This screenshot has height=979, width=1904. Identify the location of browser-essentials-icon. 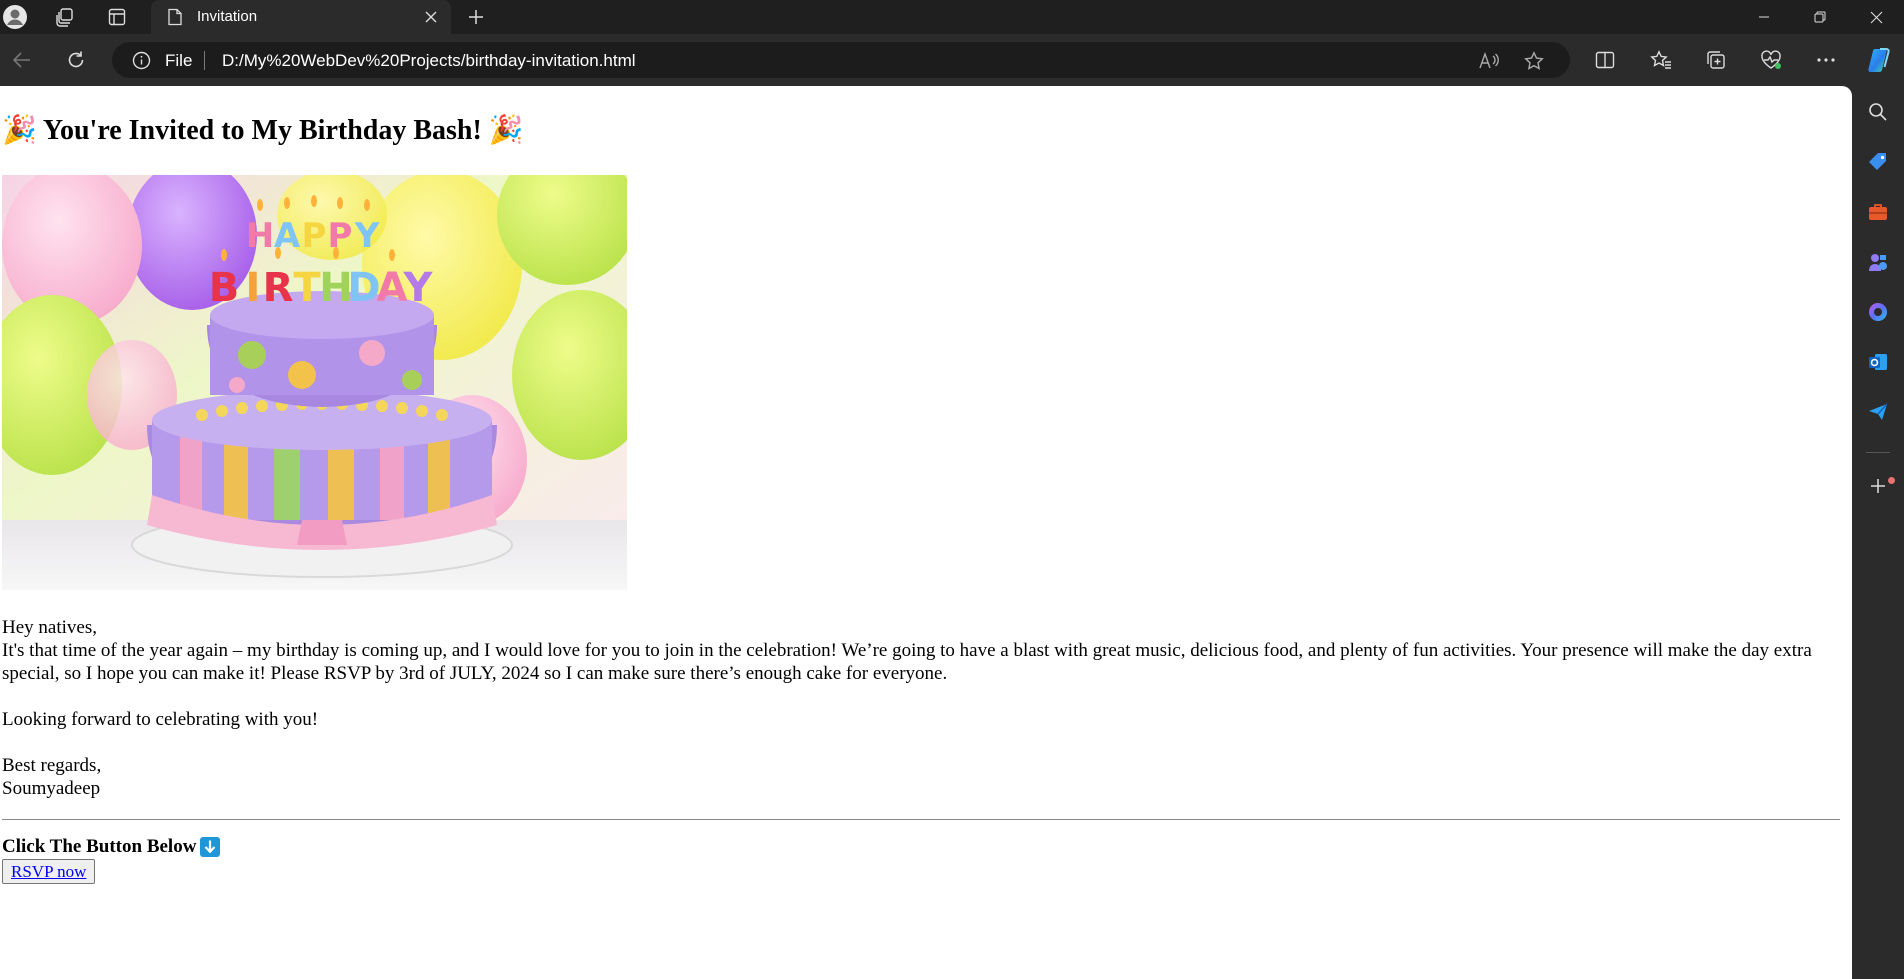
(1771, 60).